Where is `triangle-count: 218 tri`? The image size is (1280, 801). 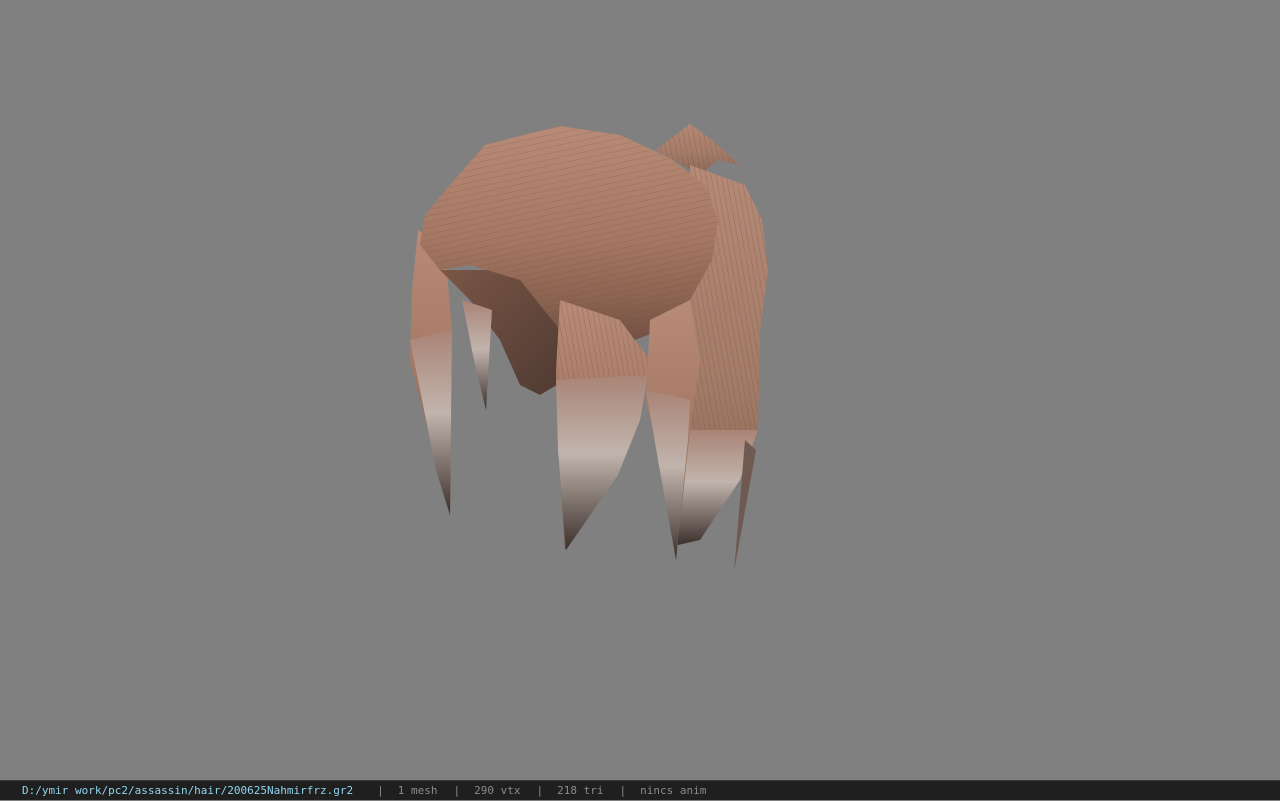
triangle-count: 218 tri is located at coordinates (580, 790).